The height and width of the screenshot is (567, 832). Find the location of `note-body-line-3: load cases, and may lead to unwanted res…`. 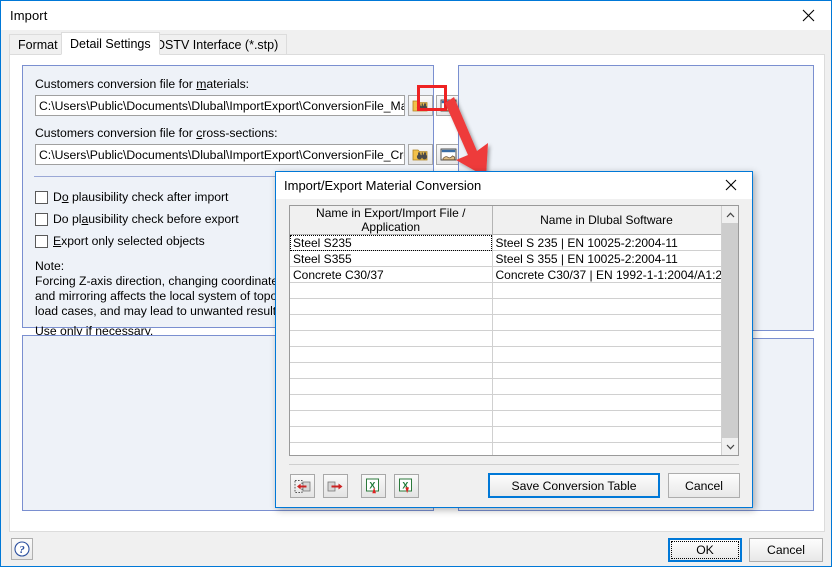

note-body-line-3: load cases, and may lead to unwanted res… is located at coordinates (160, 311).